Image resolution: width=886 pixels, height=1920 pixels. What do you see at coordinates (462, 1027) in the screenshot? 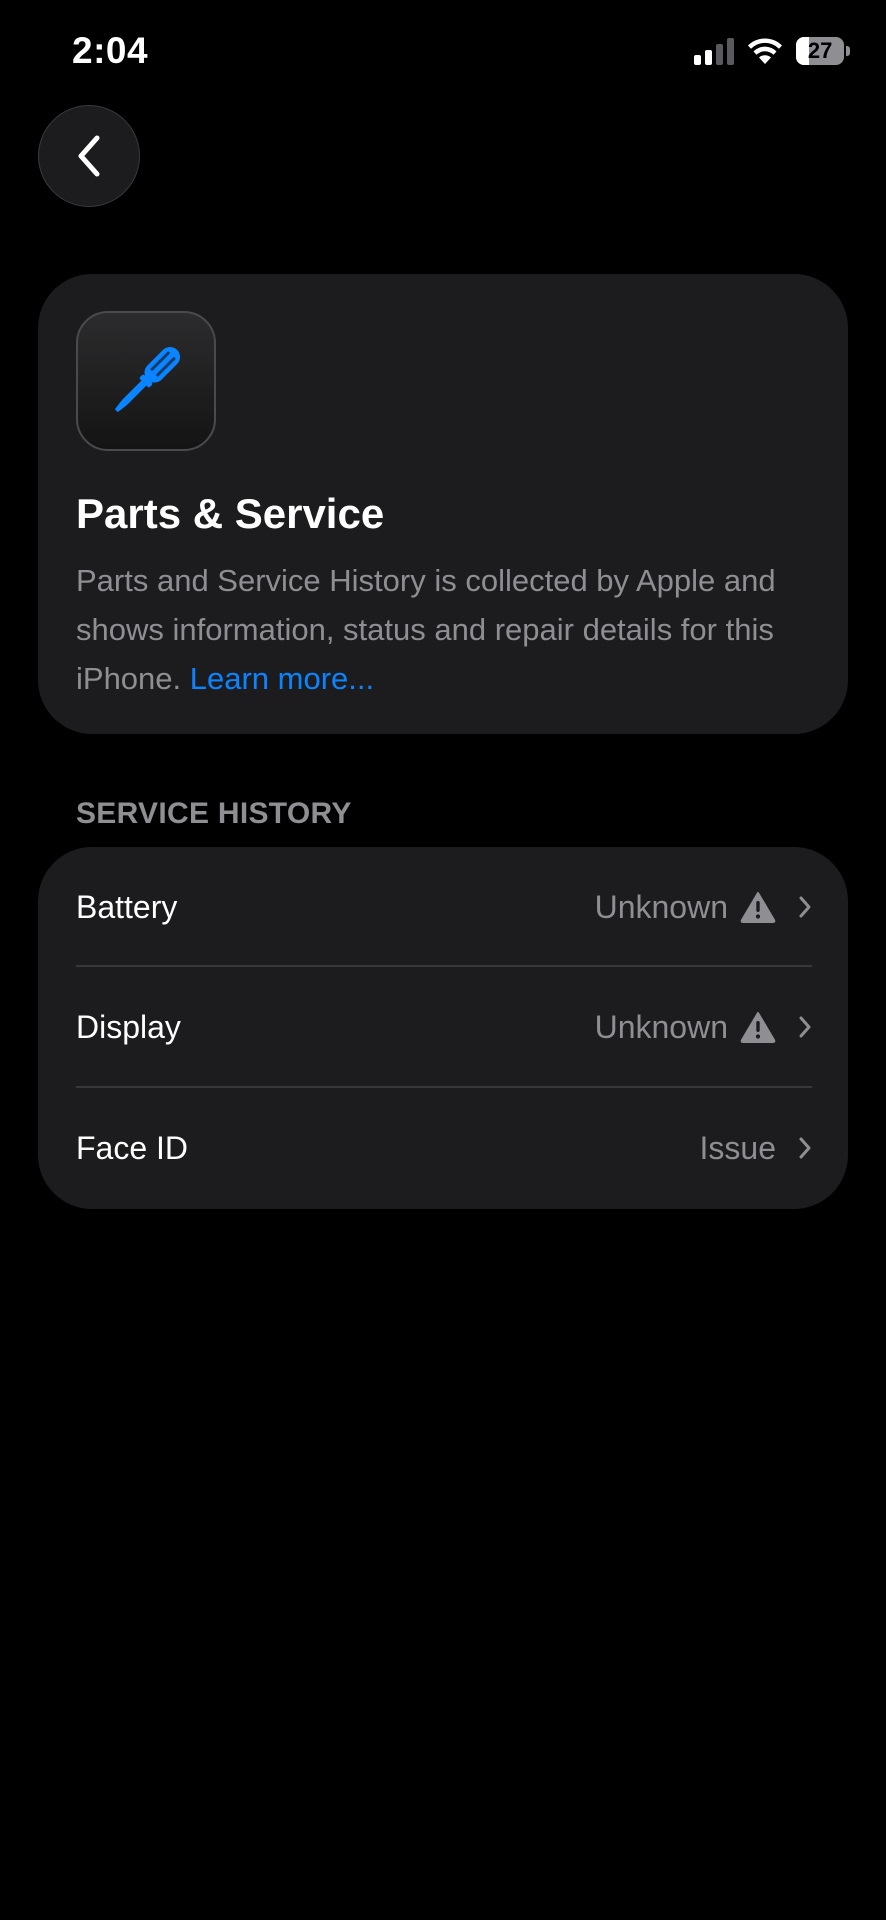
I see `list-row-display: Display Unknown` at bounding box center [462, 1027].